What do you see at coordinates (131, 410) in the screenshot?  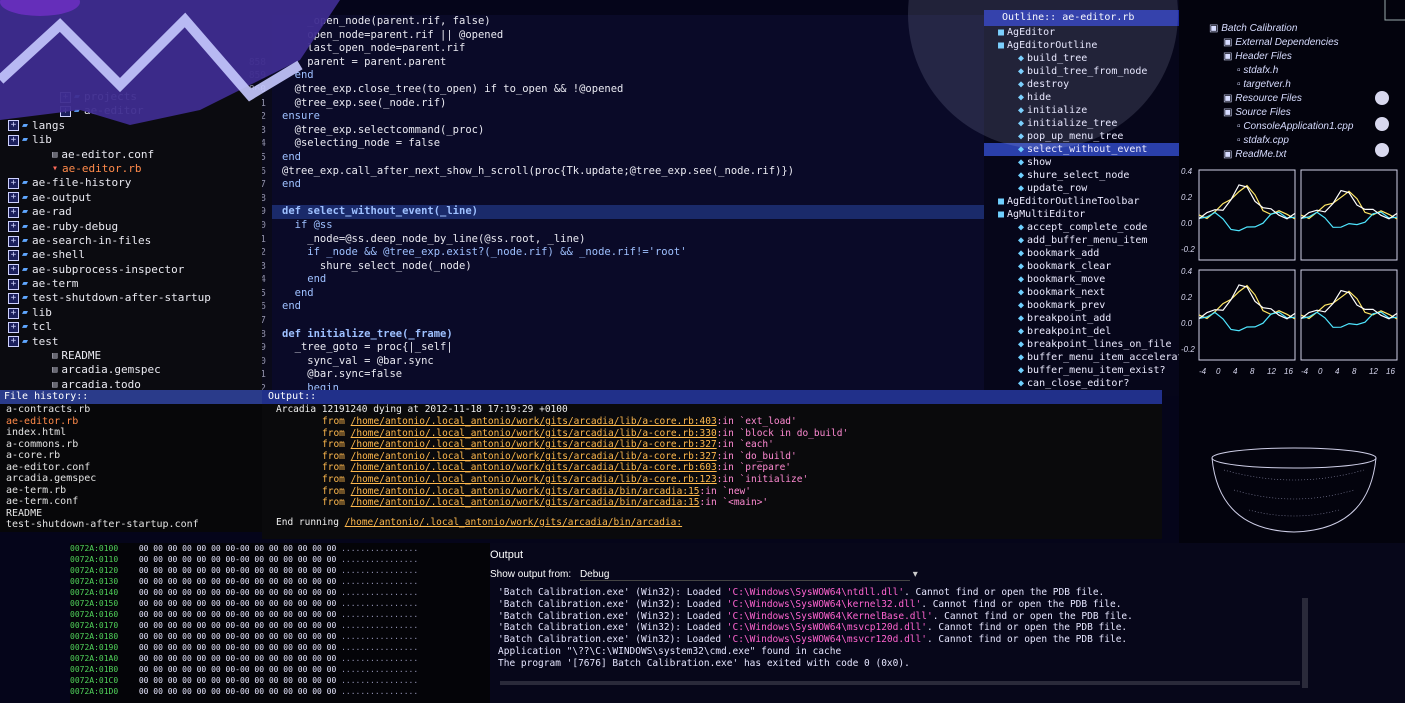 I see `file-history-item: a-contracts.rb` at bounding box center [131, 410].